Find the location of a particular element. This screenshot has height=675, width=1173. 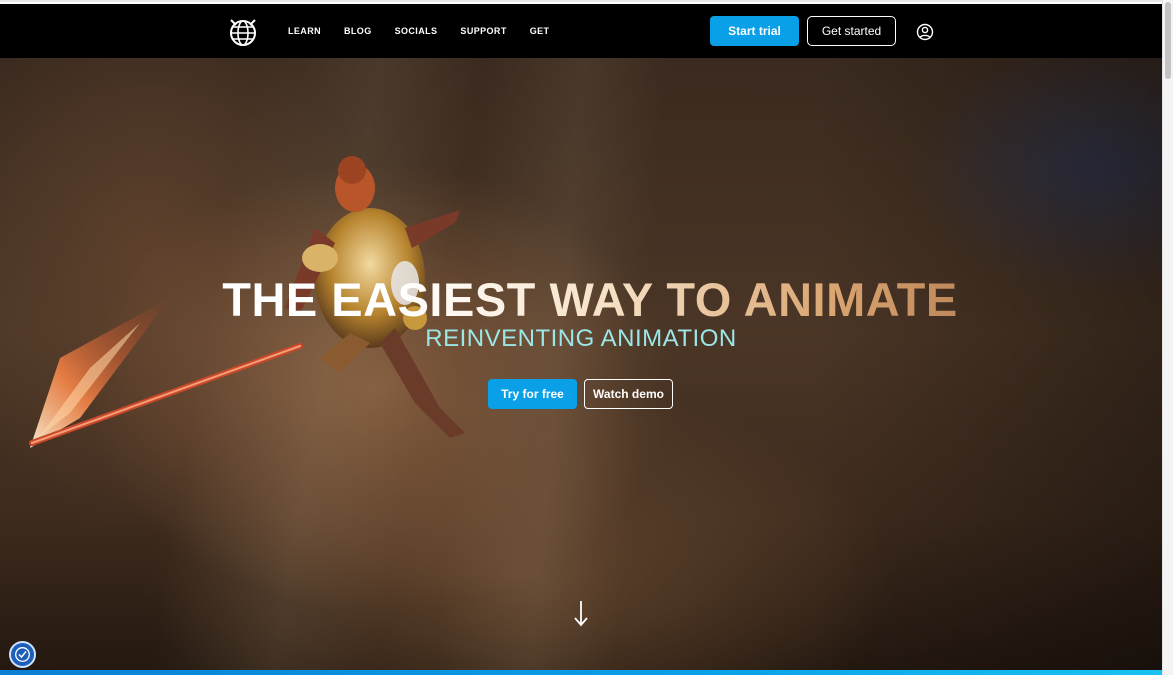

arrow-down-icon is located at coordinates (581, 613).